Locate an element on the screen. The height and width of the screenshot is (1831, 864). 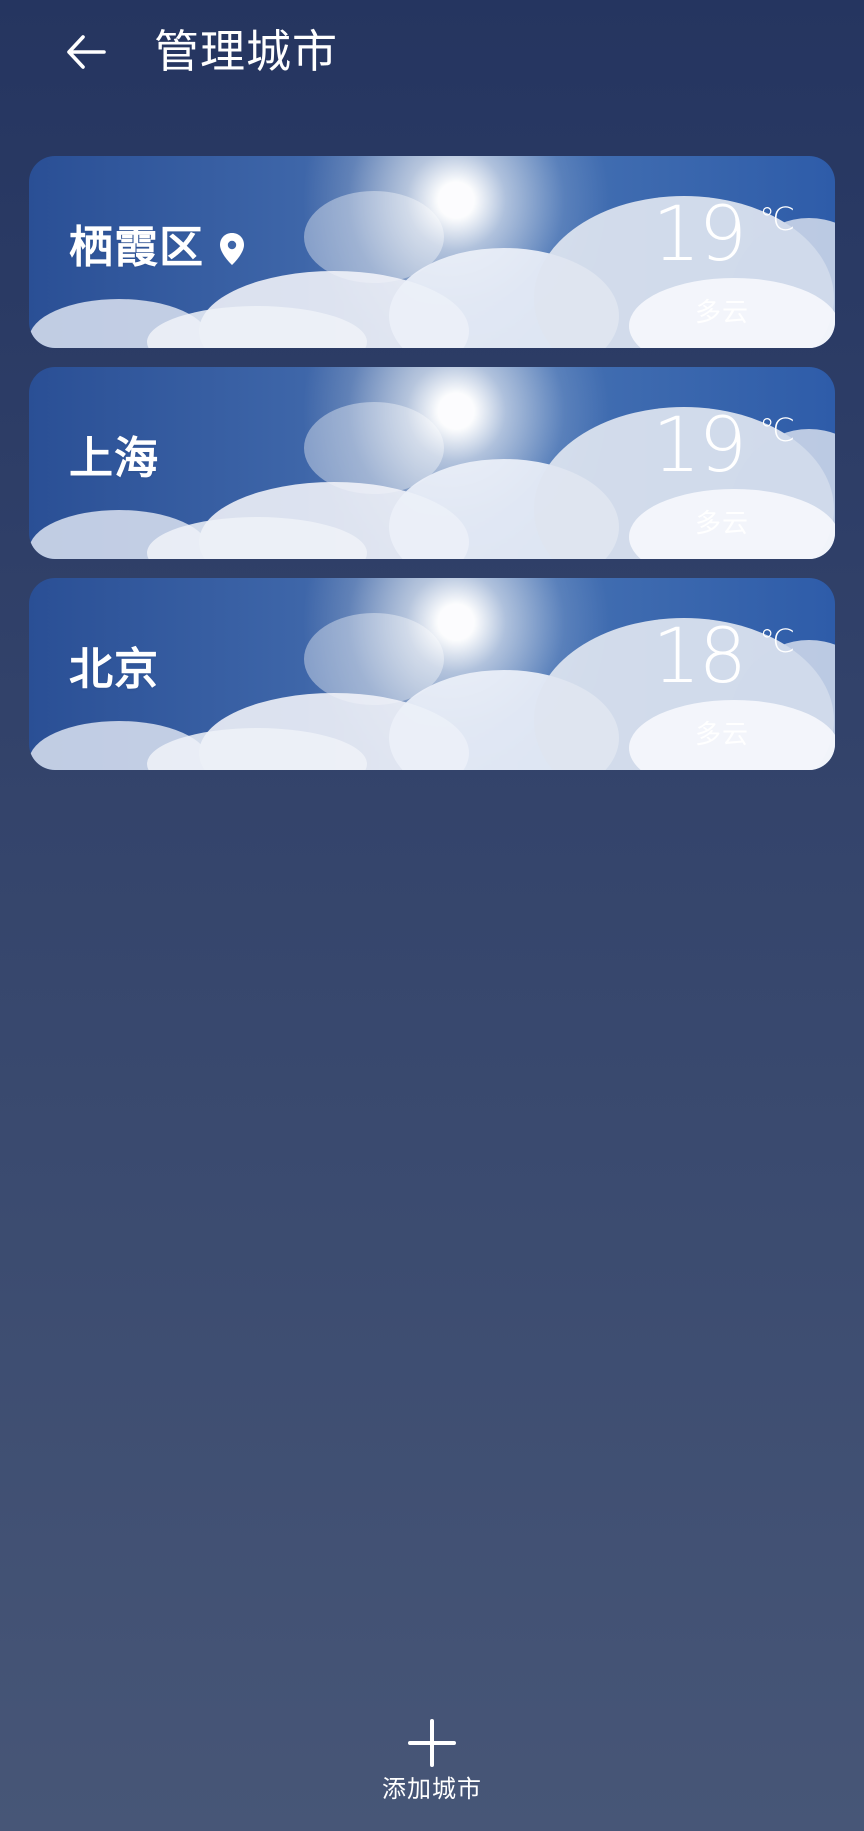
add-city-button: 添加城市 is located at coordinates (432, 1764).